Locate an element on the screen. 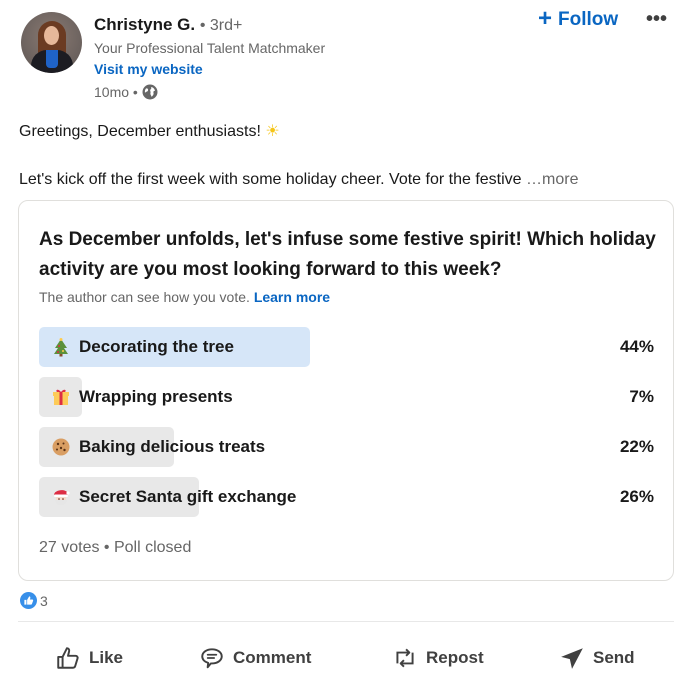  comment-label: Comment is located at coordinates (272, 657).